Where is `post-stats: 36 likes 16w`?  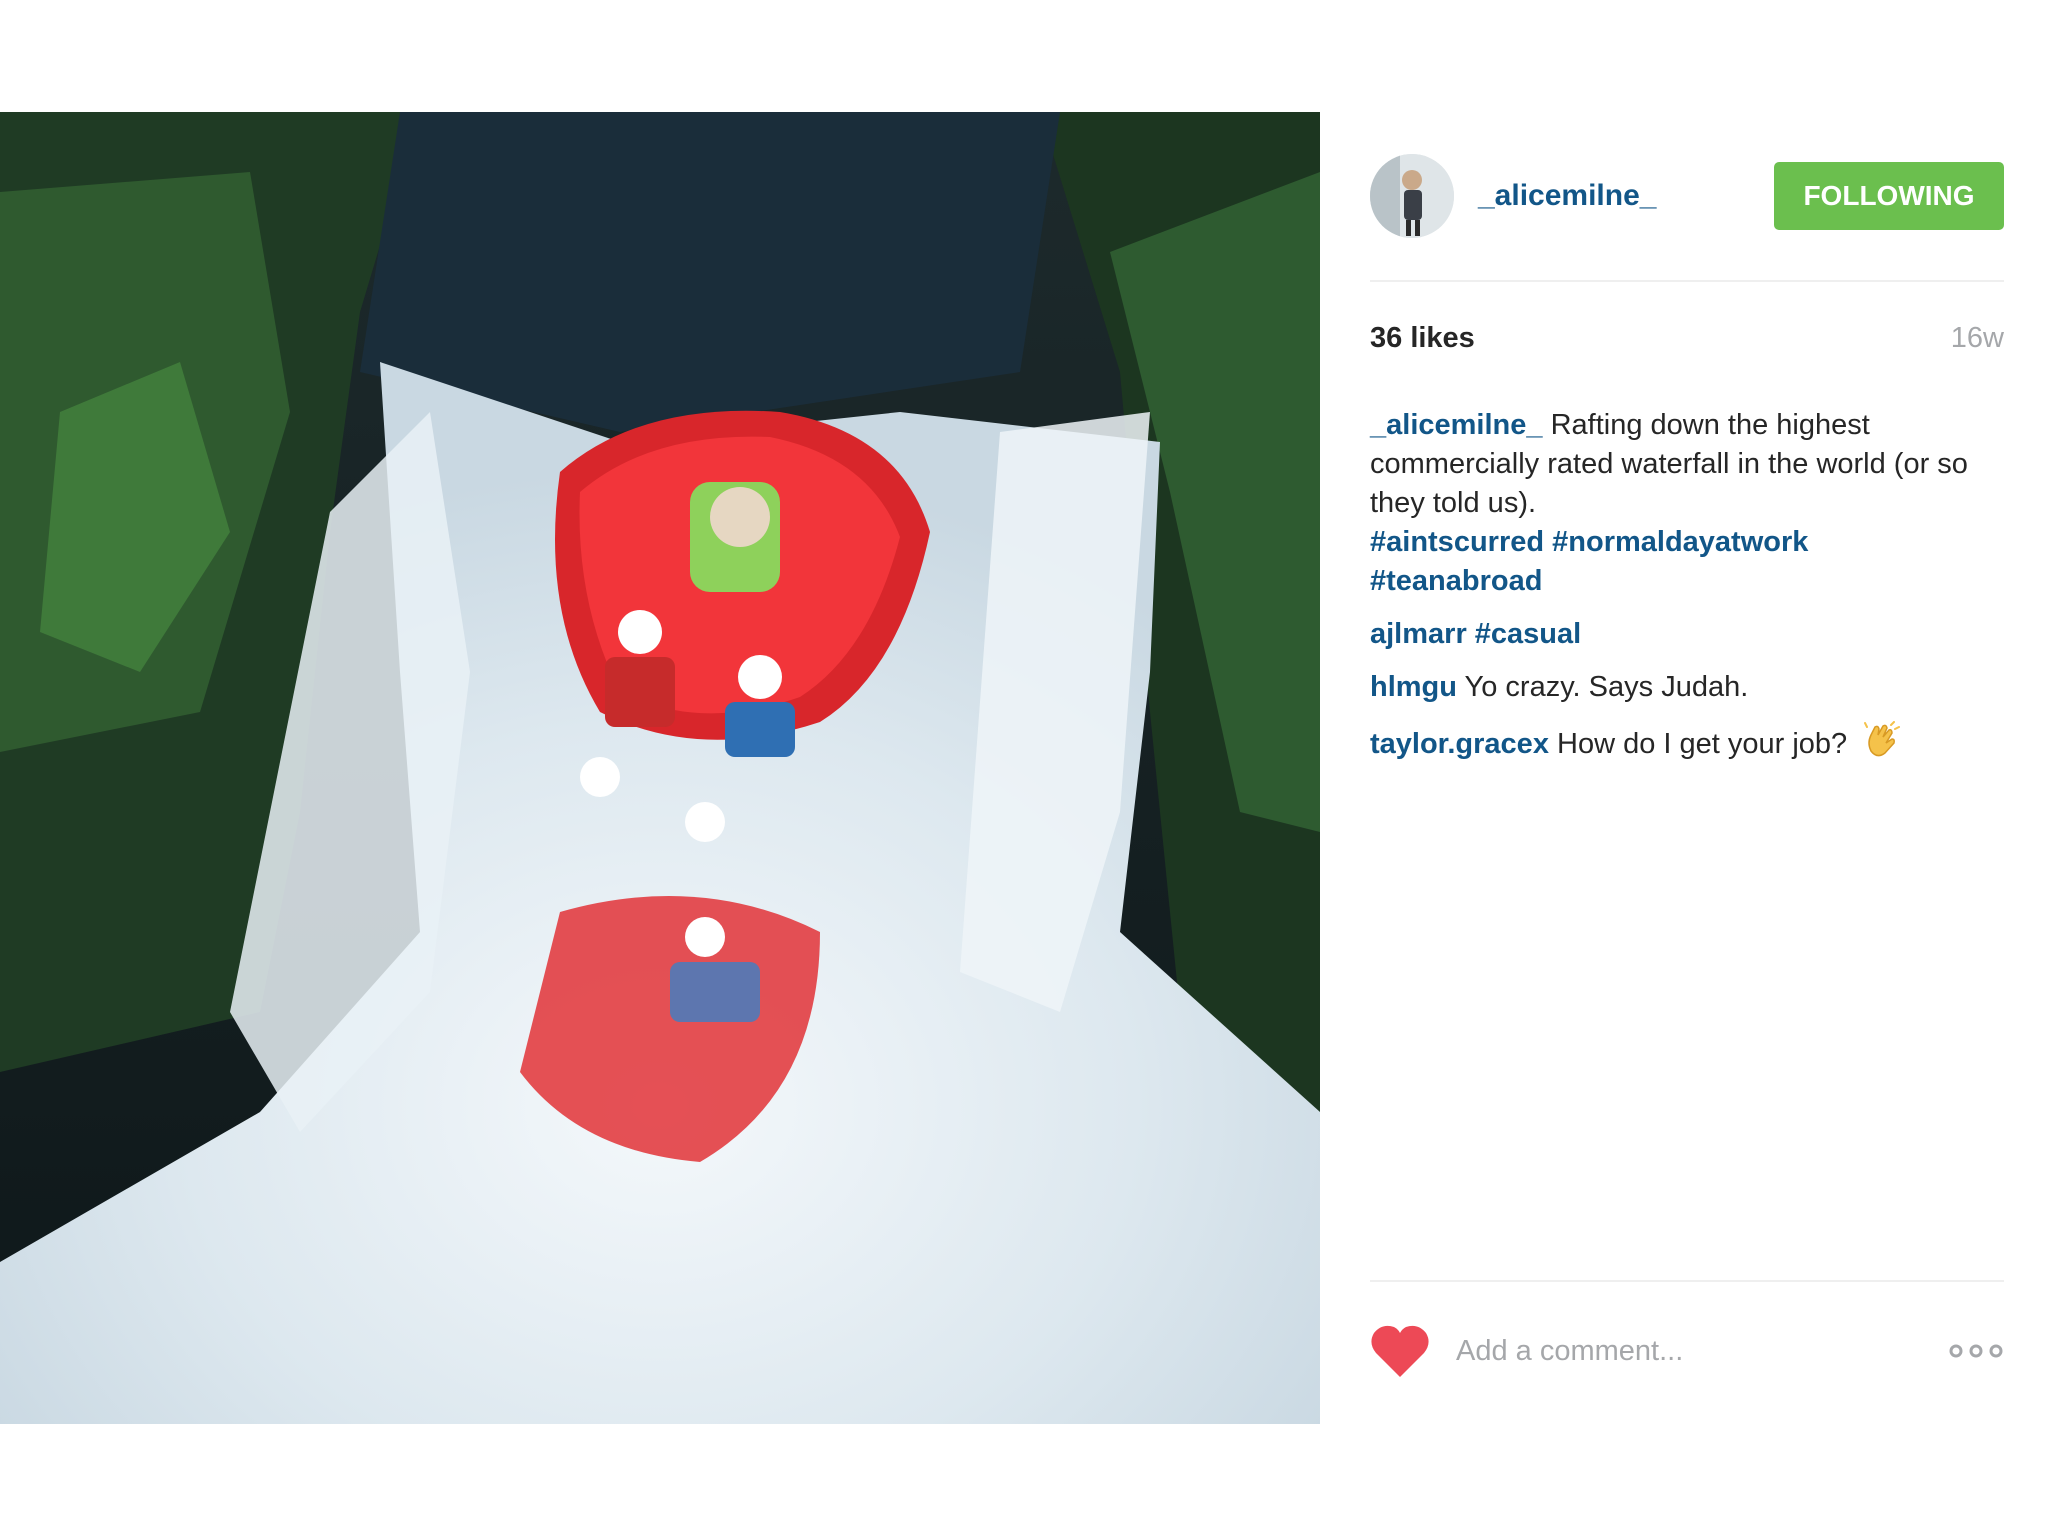 post-stats: 36 likes 16w is located at coordinates (1687, 338).